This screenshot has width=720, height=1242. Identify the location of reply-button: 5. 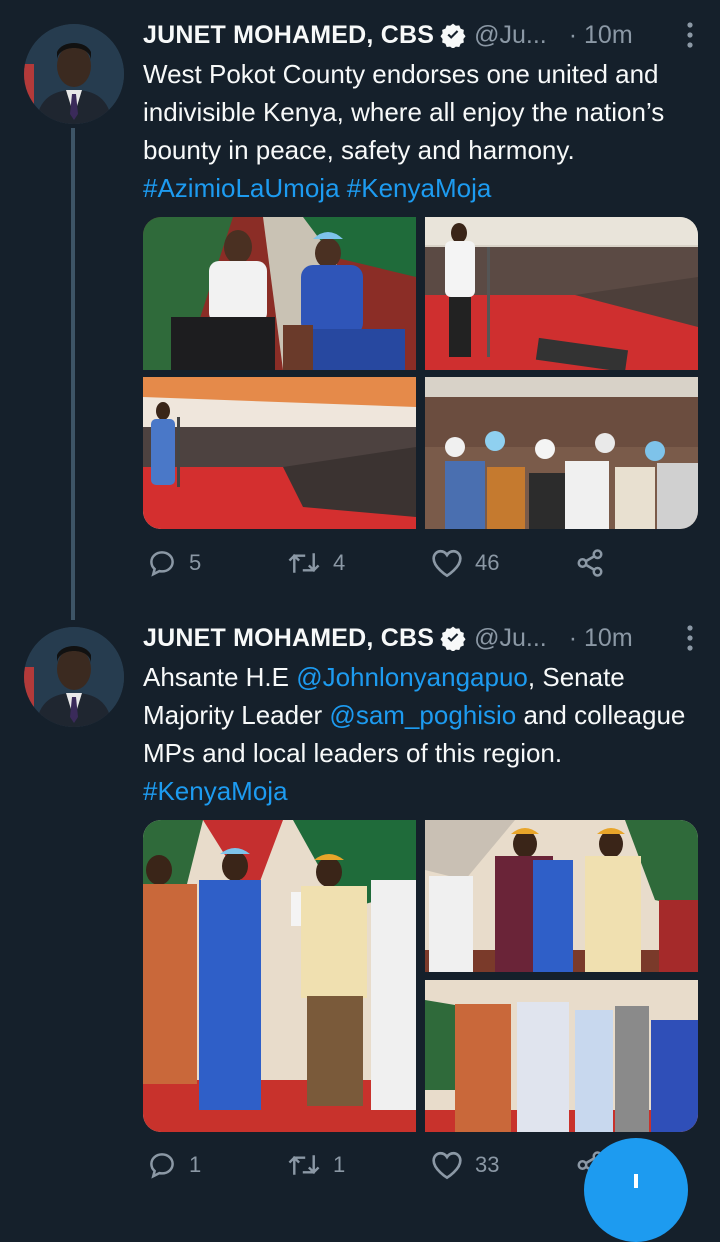
(174, 563).